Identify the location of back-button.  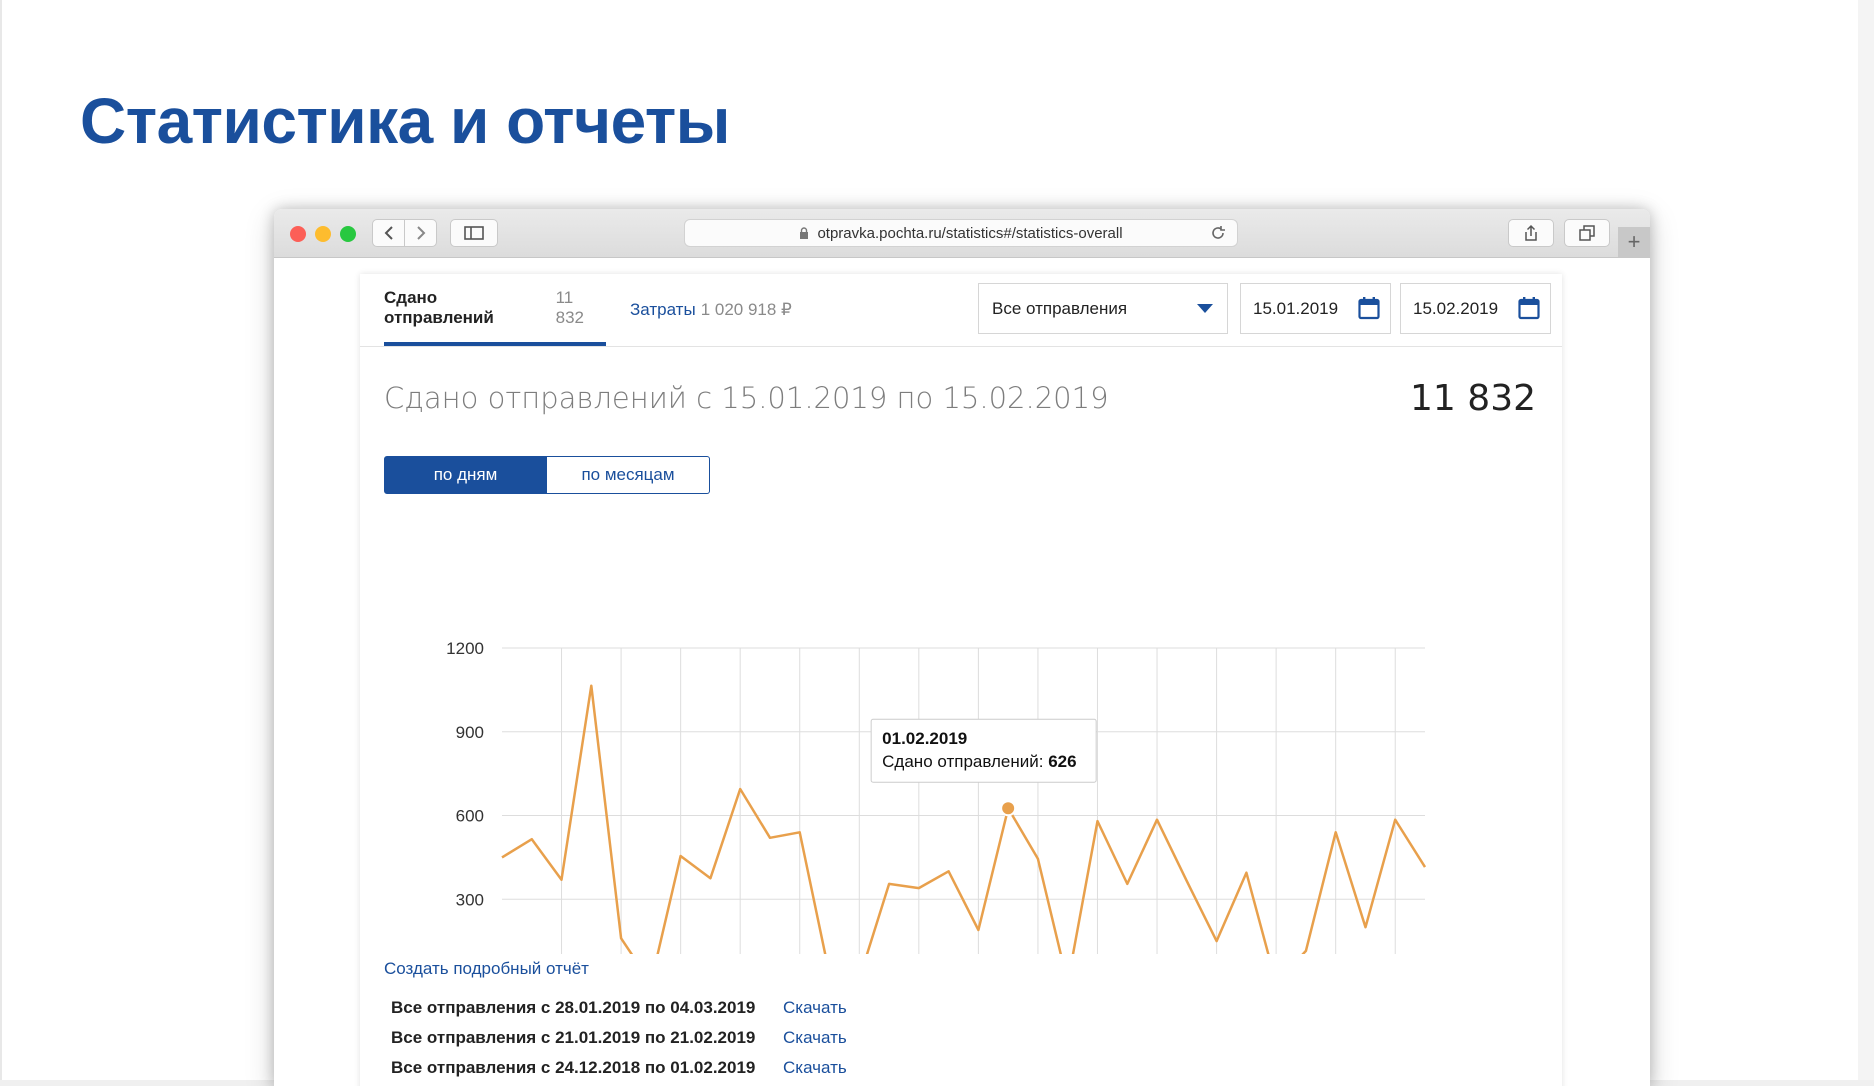
(388, 233).